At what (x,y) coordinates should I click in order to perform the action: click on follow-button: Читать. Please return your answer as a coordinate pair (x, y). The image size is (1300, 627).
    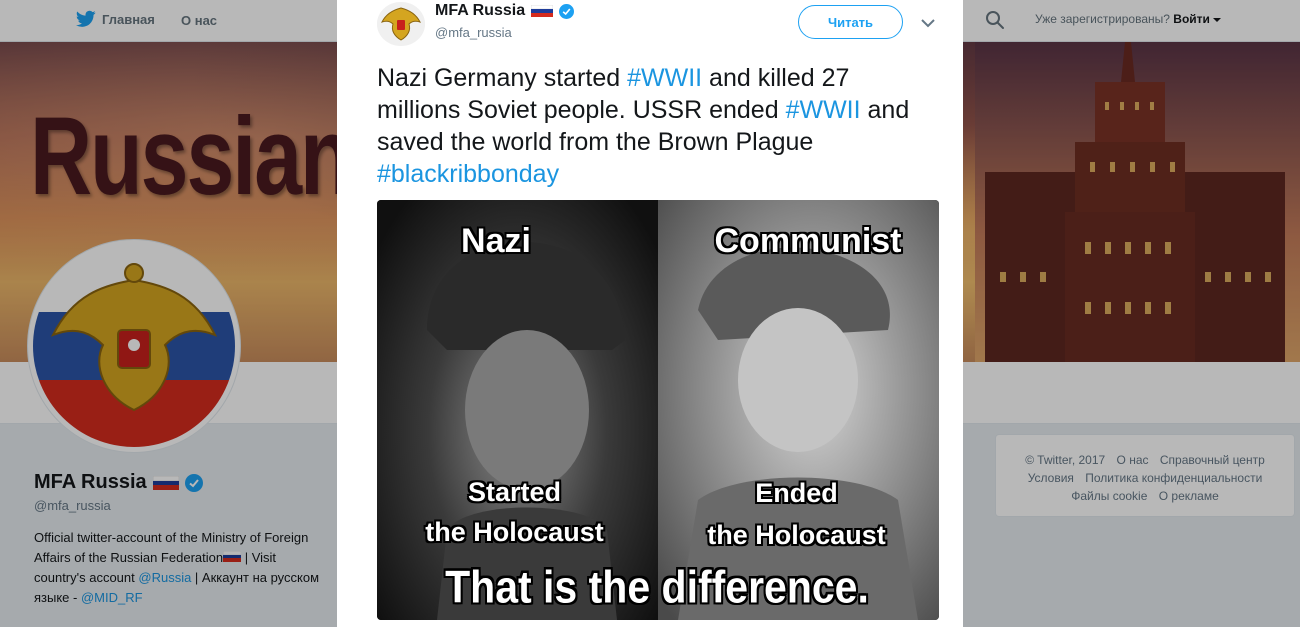
    Looking at the image, I should click on (850, 22).